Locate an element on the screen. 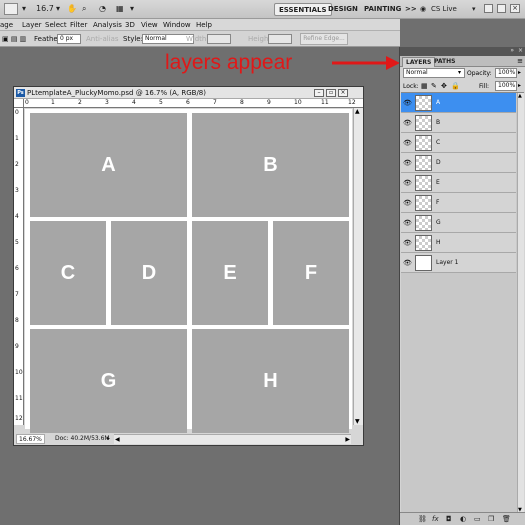 This screenshot has height=525, width=525. layer-row-d: 👁 D is located at coordinates (458, 163).